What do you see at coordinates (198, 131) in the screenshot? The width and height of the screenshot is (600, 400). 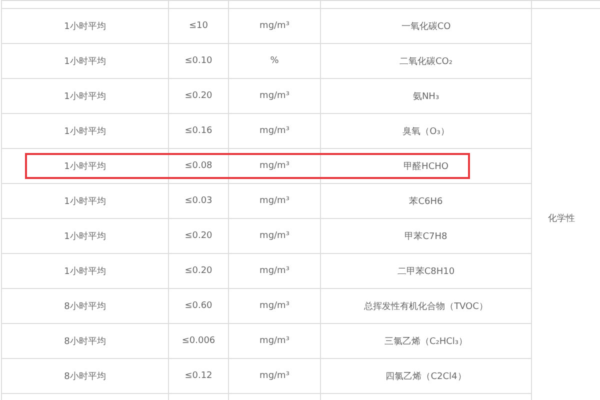 I see `table-cell: ≤0.16` at bounding box center [198, 131].